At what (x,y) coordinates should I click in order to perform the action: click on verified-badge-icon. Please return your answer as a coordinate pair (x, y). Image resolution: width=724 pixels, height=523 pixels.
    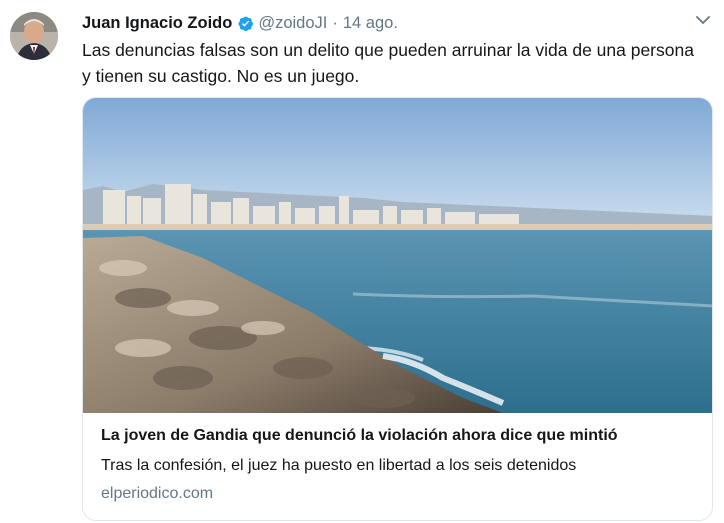
    Looking at the image, I should click on (245, 23).